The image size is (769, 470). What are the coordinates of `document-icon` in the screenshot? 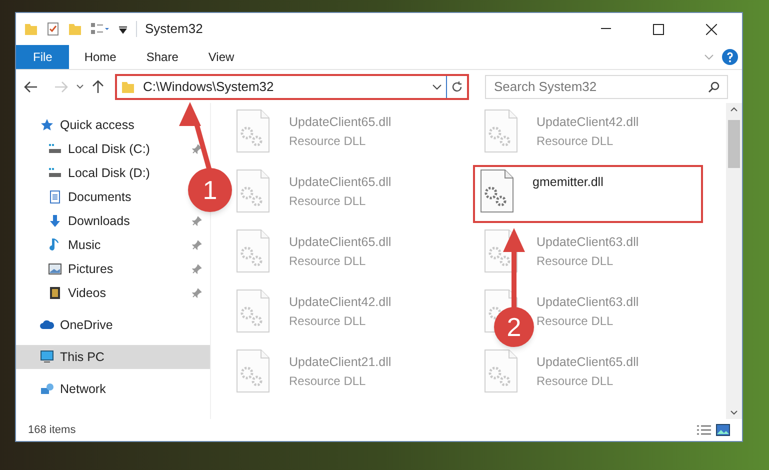 It's located at (55, 197).